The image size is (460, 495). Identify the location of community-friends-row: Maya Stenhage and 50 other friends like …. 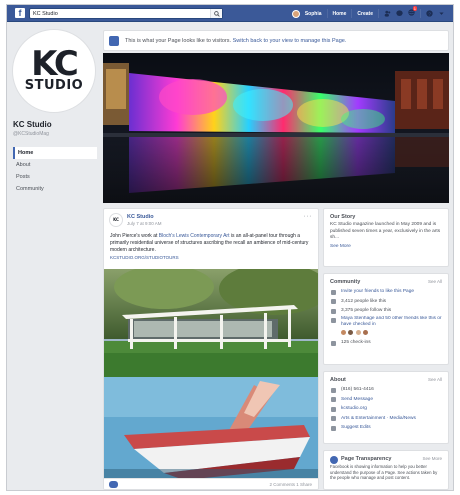
(386, 322).